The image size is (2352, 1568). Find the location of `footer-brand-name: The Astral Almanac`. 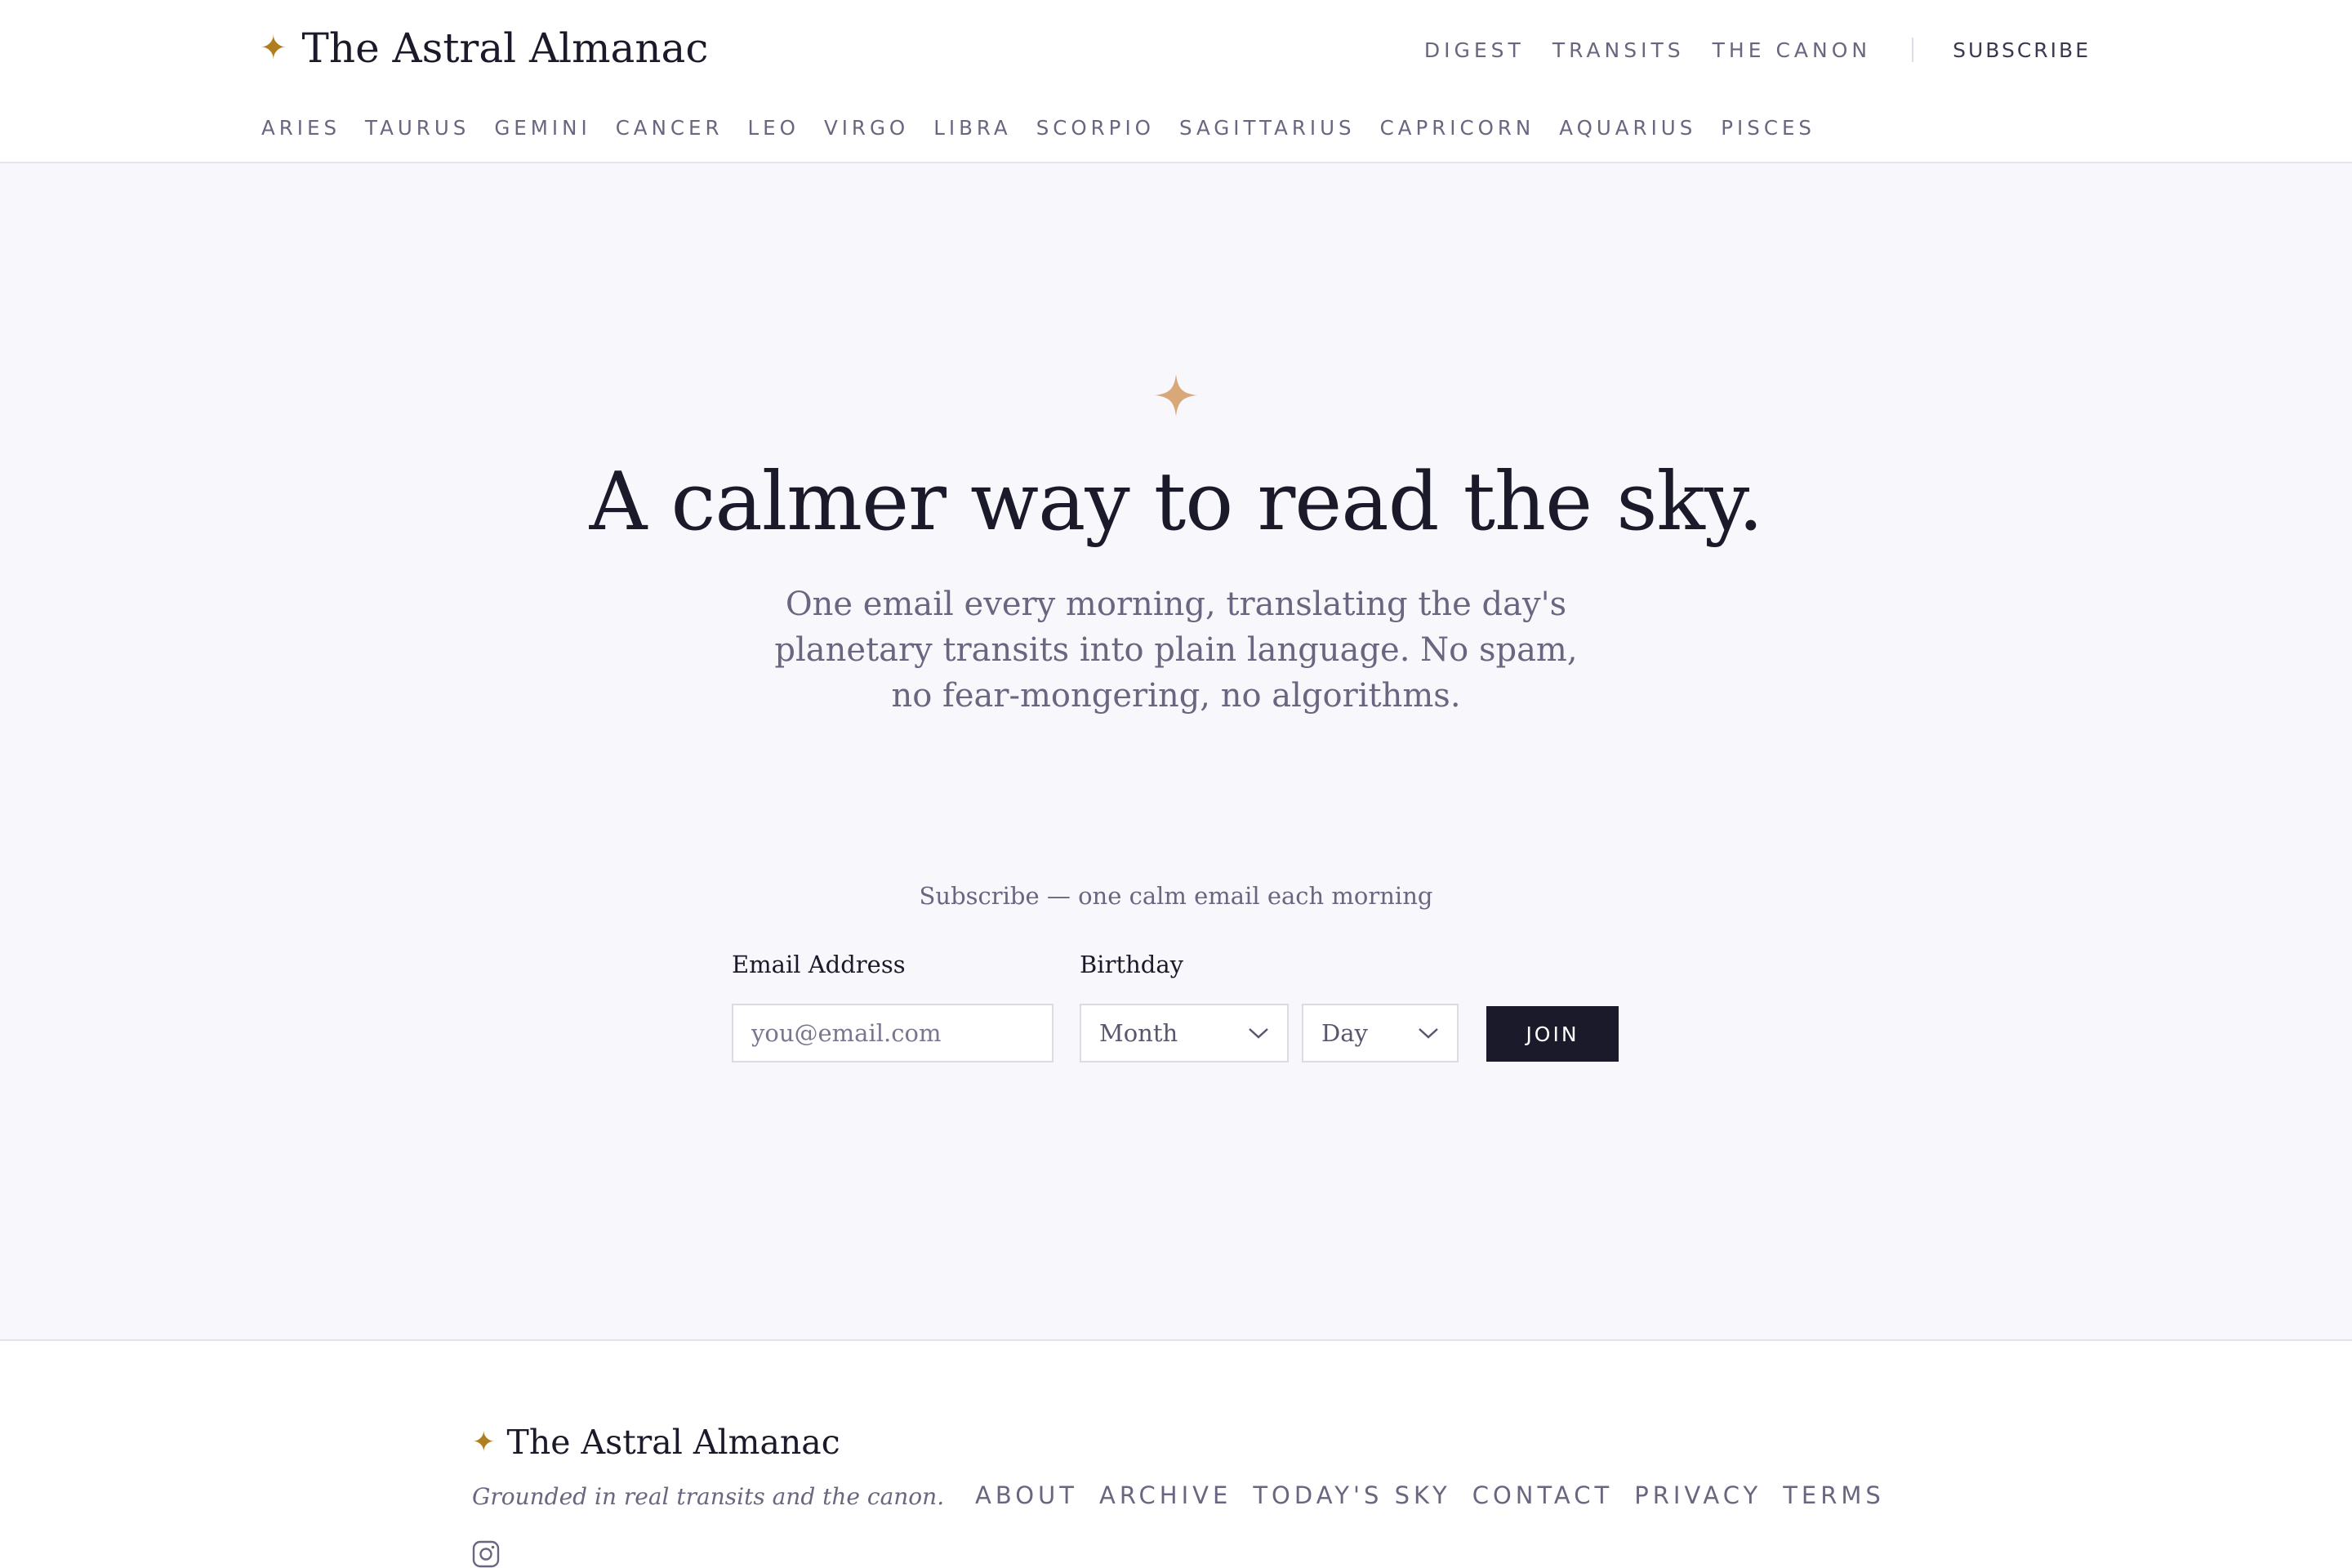

footer-brand-name: The Astral Almanac is located at coordinates (673, 1442).